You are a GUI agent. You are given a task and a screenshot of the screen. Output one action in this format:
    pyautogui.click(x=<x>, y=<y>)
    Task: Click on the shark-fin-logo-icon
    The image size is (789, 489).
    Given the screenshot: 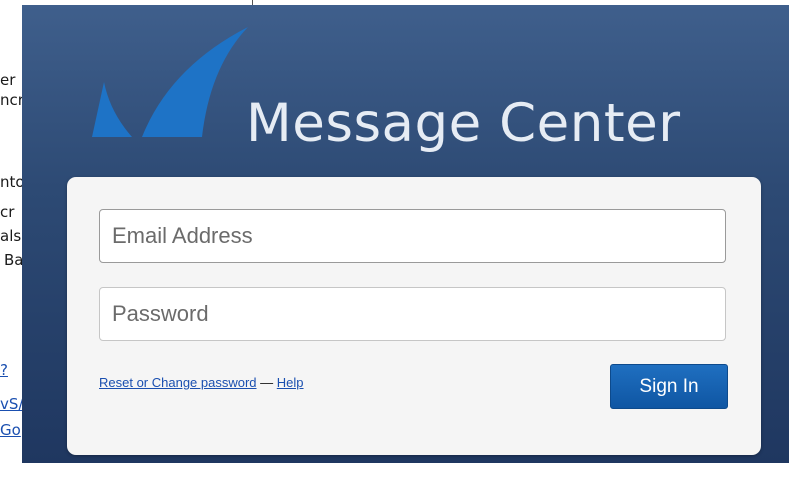 What is the action you would take?
    pyautogui.click(x=170, y=82)
    